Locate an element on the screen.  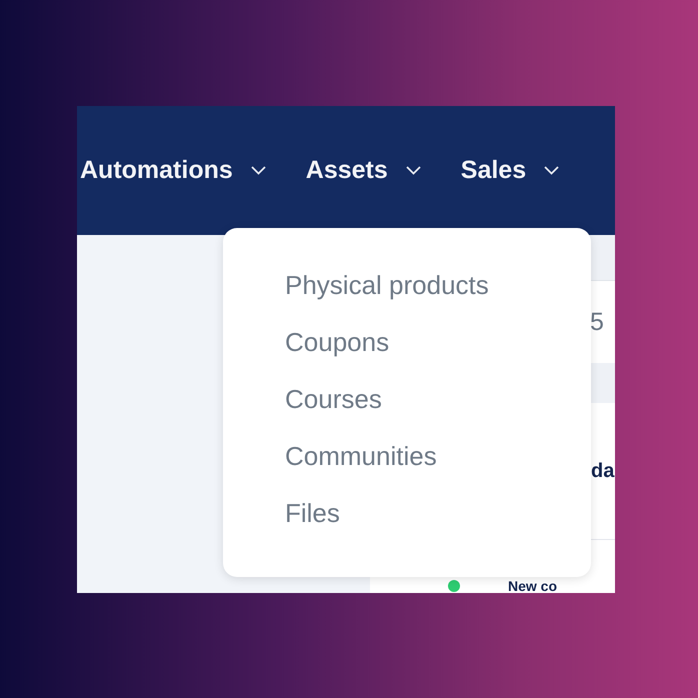
dropdown-item: Physical products is located at coordinates (387, 285).